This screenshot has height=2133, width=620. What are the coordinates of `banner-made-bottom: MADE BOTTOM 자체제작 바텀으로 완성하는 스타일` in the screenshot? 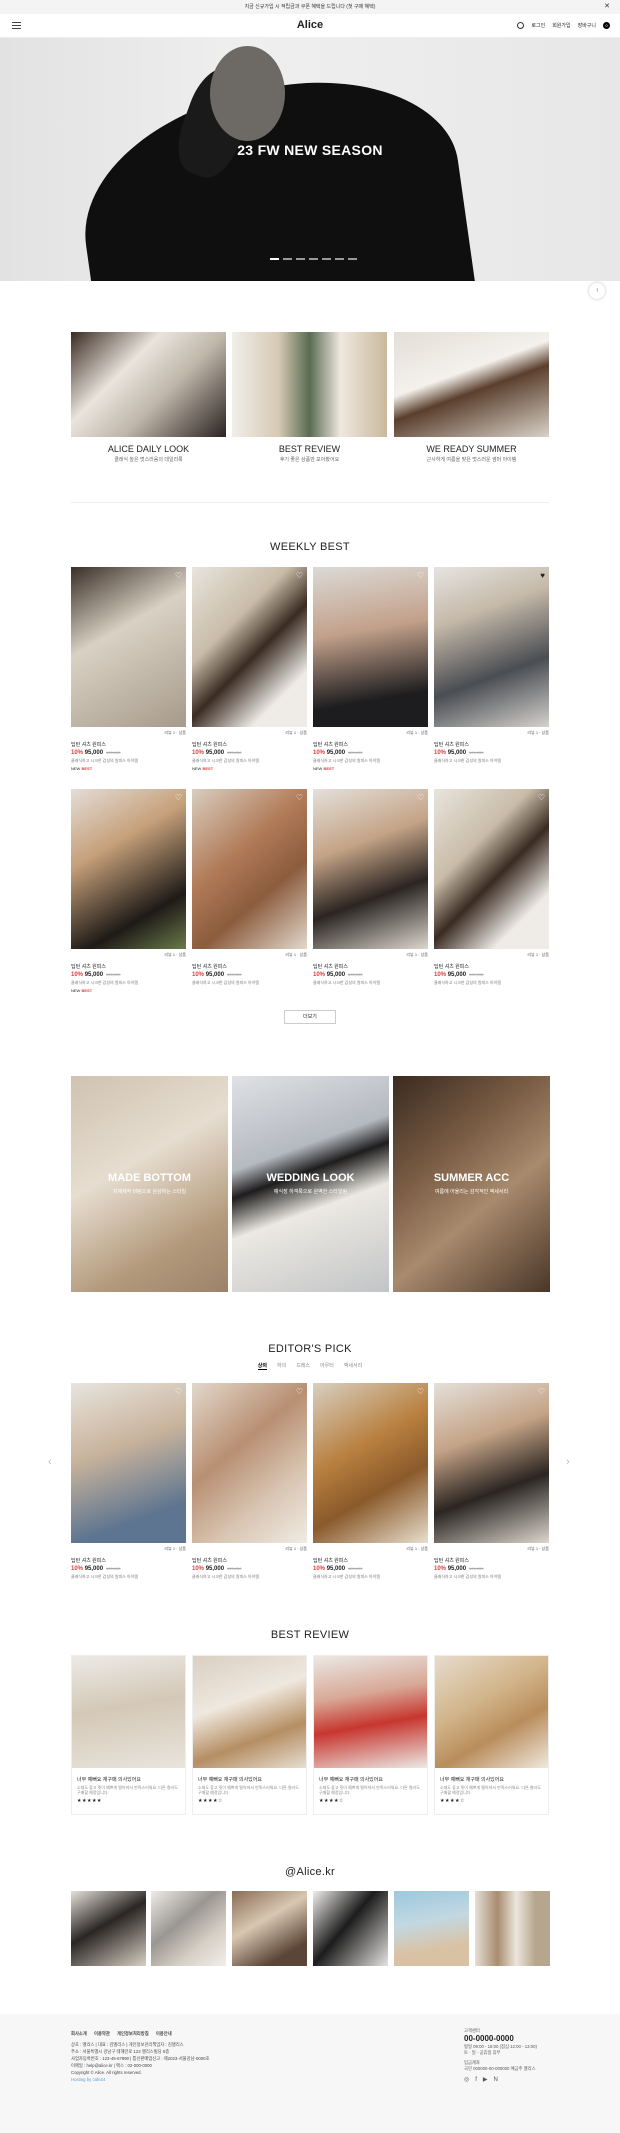 It's located at (149, 1184).